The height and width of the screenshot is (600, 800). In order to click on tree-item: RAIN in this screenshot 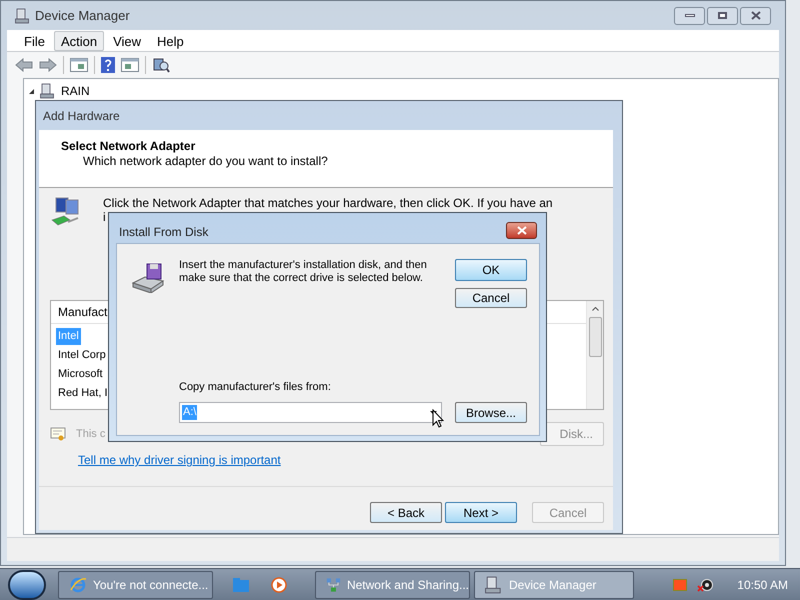, I will do `click(75, 91)`.